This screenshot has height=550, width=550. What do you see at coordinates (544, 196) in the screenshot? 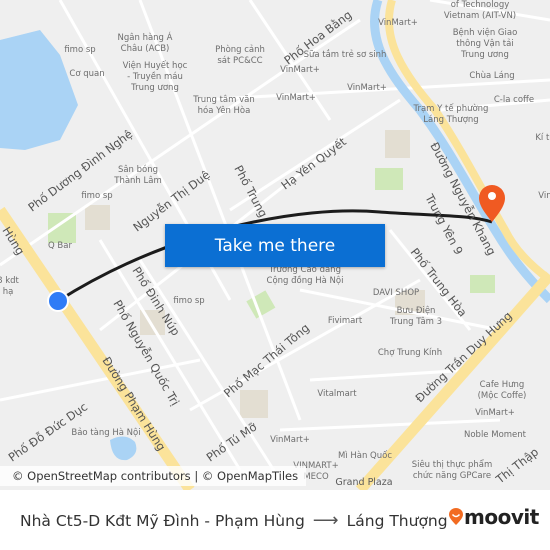
I see `poi-label: Vin` at bounding box center [544, 196].